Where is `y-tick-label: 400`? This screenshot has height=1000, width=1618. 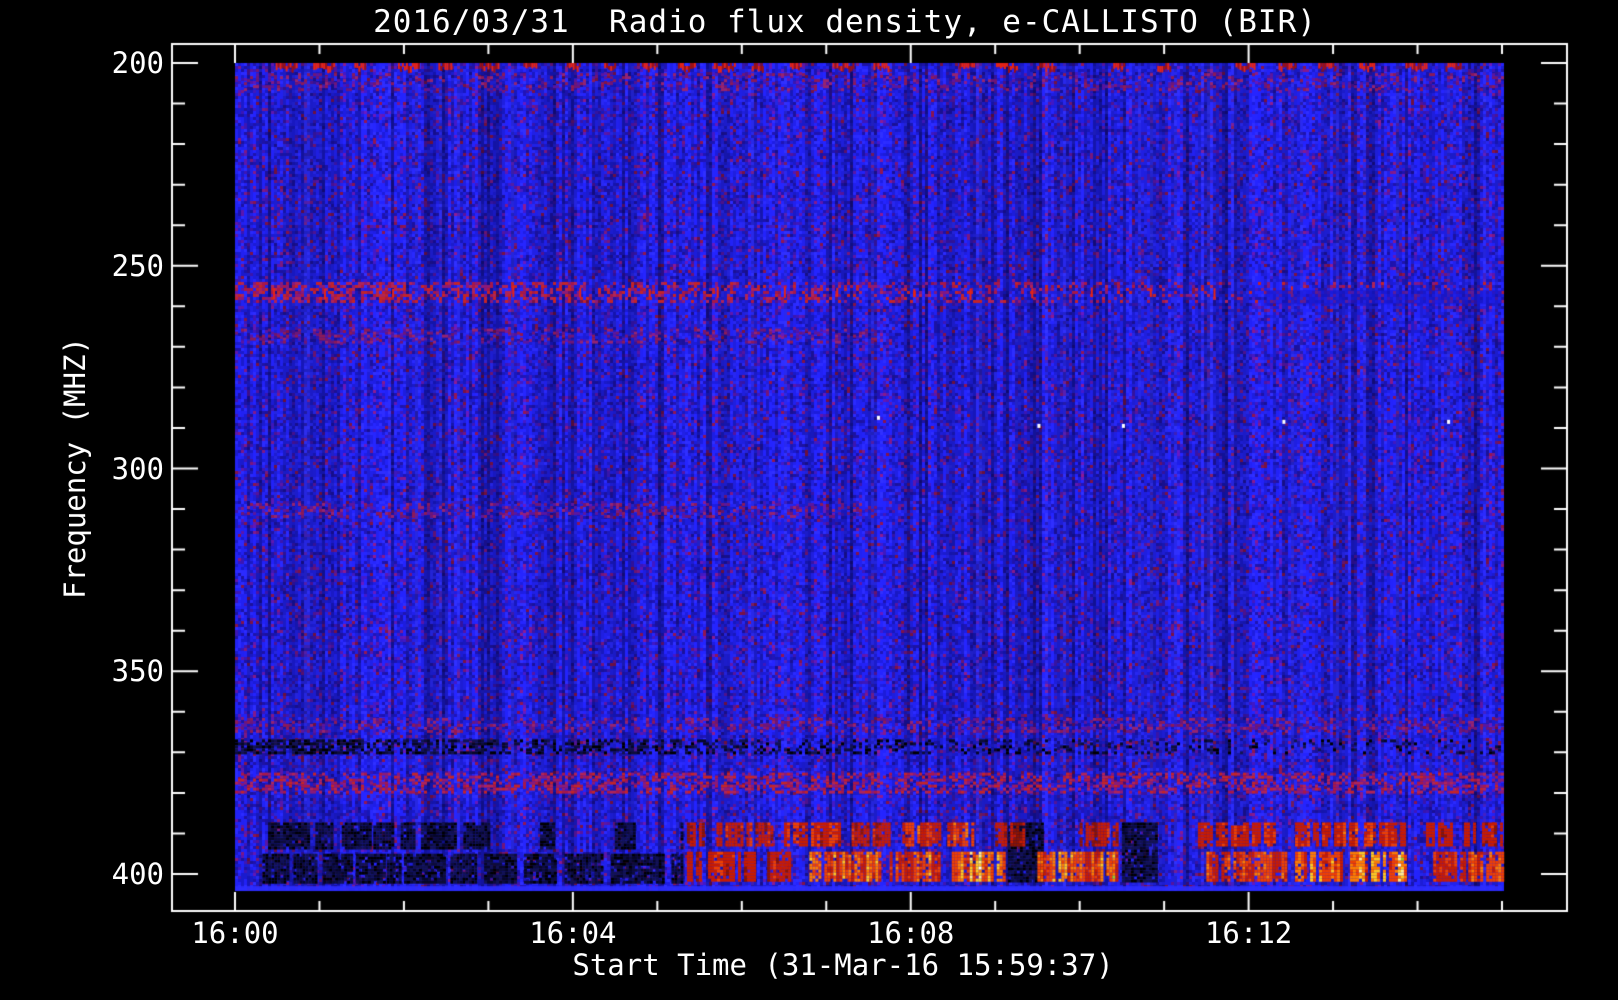 y-tick-label: 400 is located at coordinates (137, 874).